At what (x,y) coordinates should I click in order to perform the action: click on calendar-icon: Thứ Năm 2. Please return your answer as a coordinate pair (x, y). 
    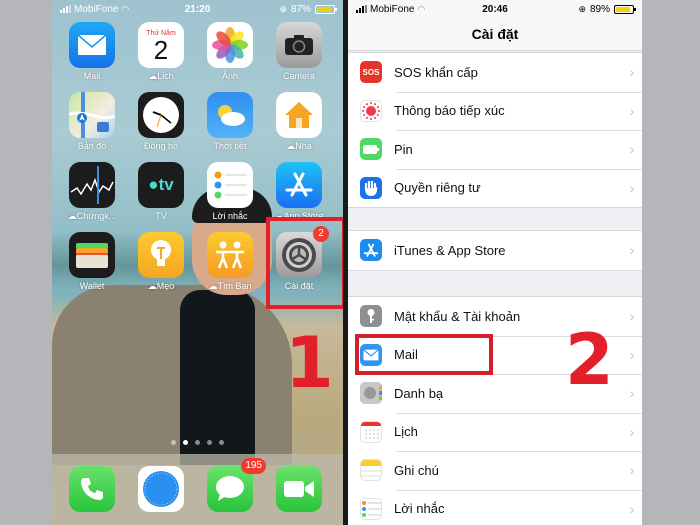
    Looking at the image, I should click on (161, 45).